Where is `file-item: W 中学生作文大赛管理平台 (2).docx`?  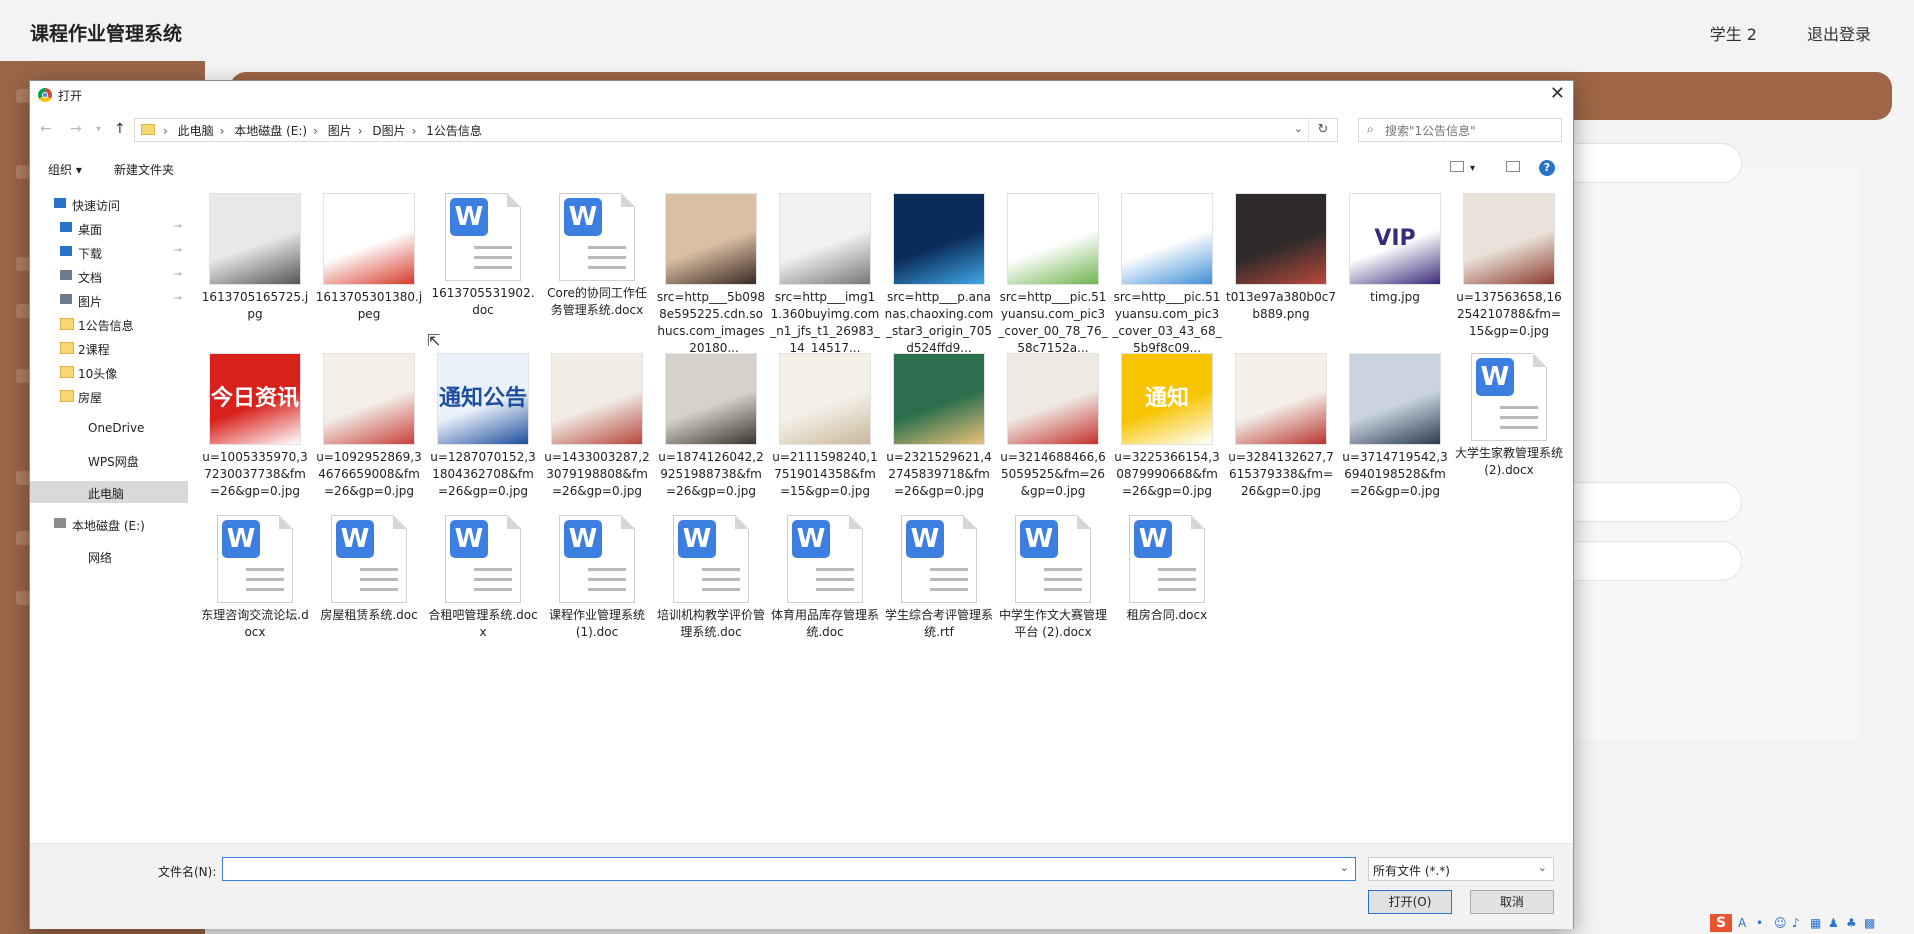
file-item: W 中学生作文大赛管理平台 (2).docx is located at coordinates (1053, 599).